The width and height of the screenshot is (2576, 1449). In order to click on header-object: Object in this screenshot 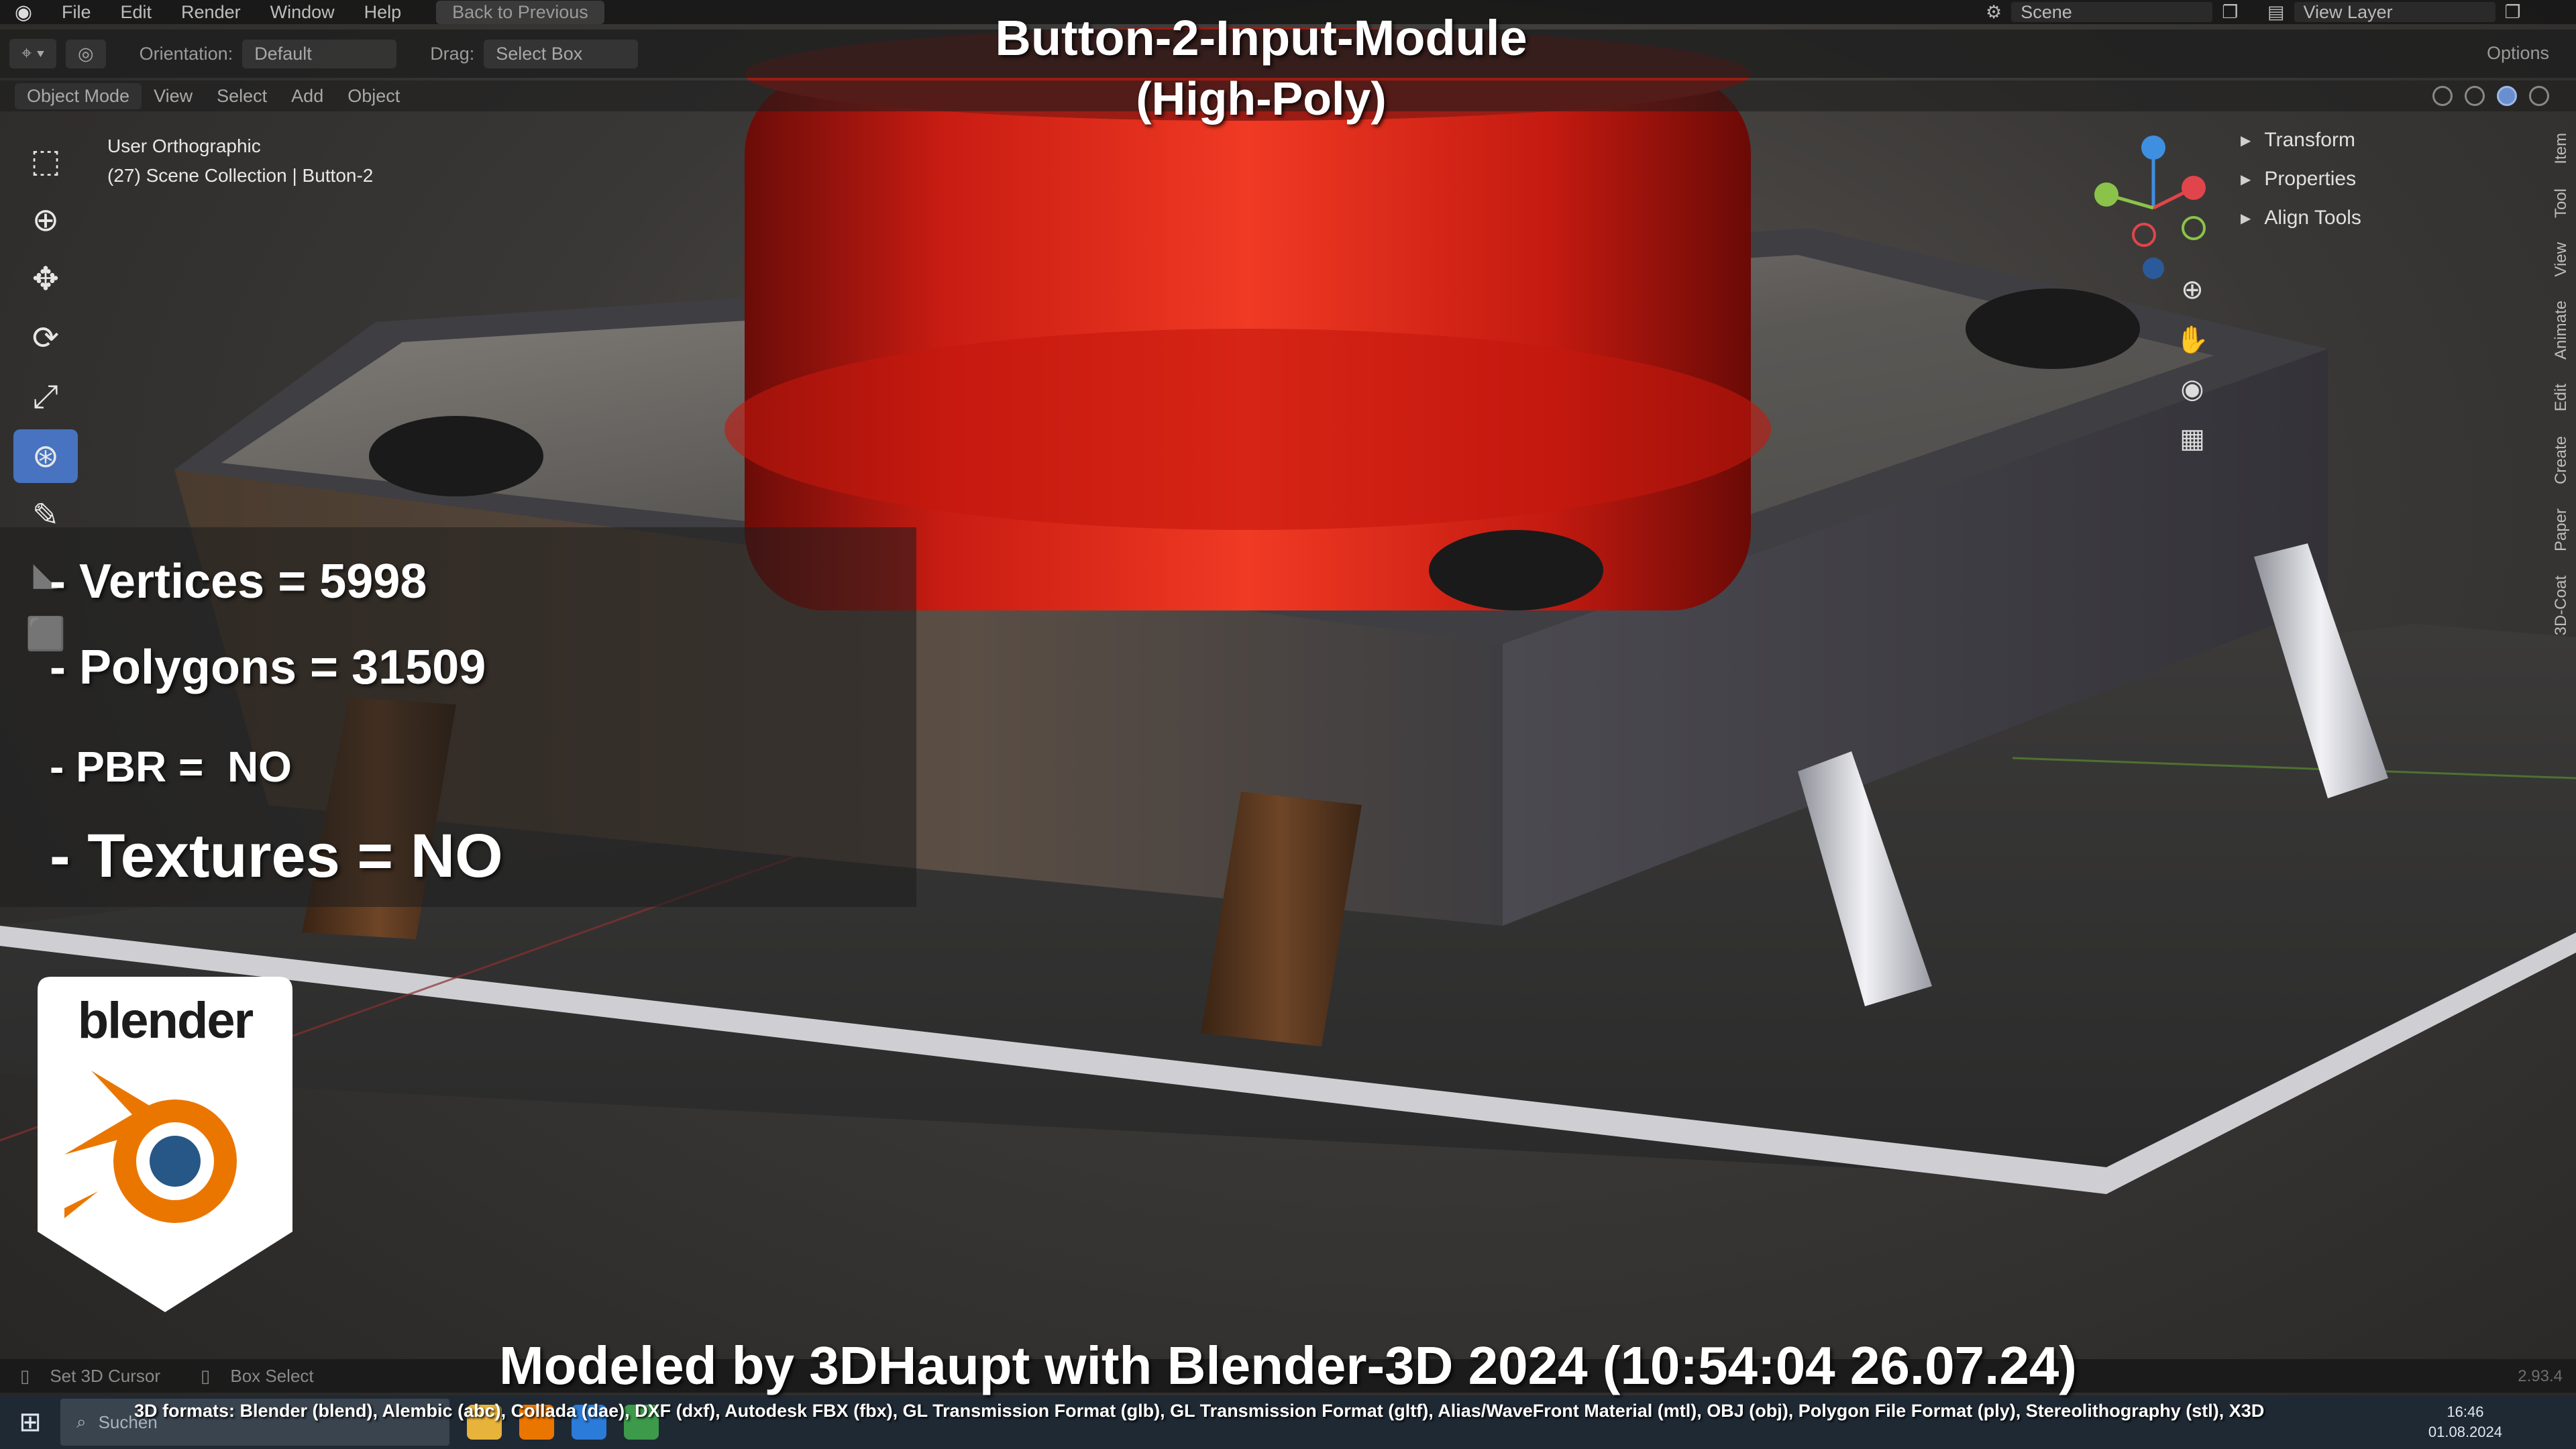, I will do `click(373, 96)`.